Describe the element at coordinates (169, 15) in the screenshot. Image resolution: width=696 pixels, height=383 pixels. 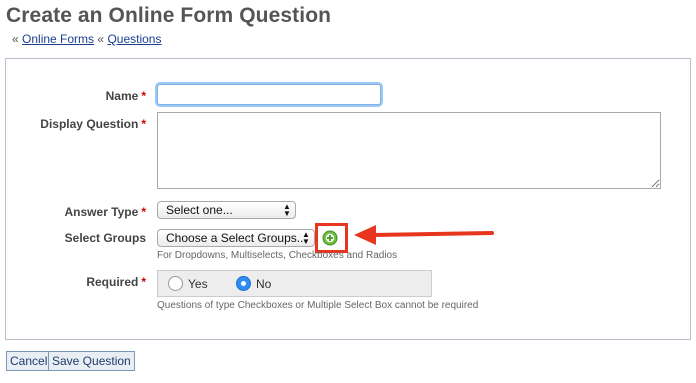
I see `page-title: Create an Online Form Question` at that location.